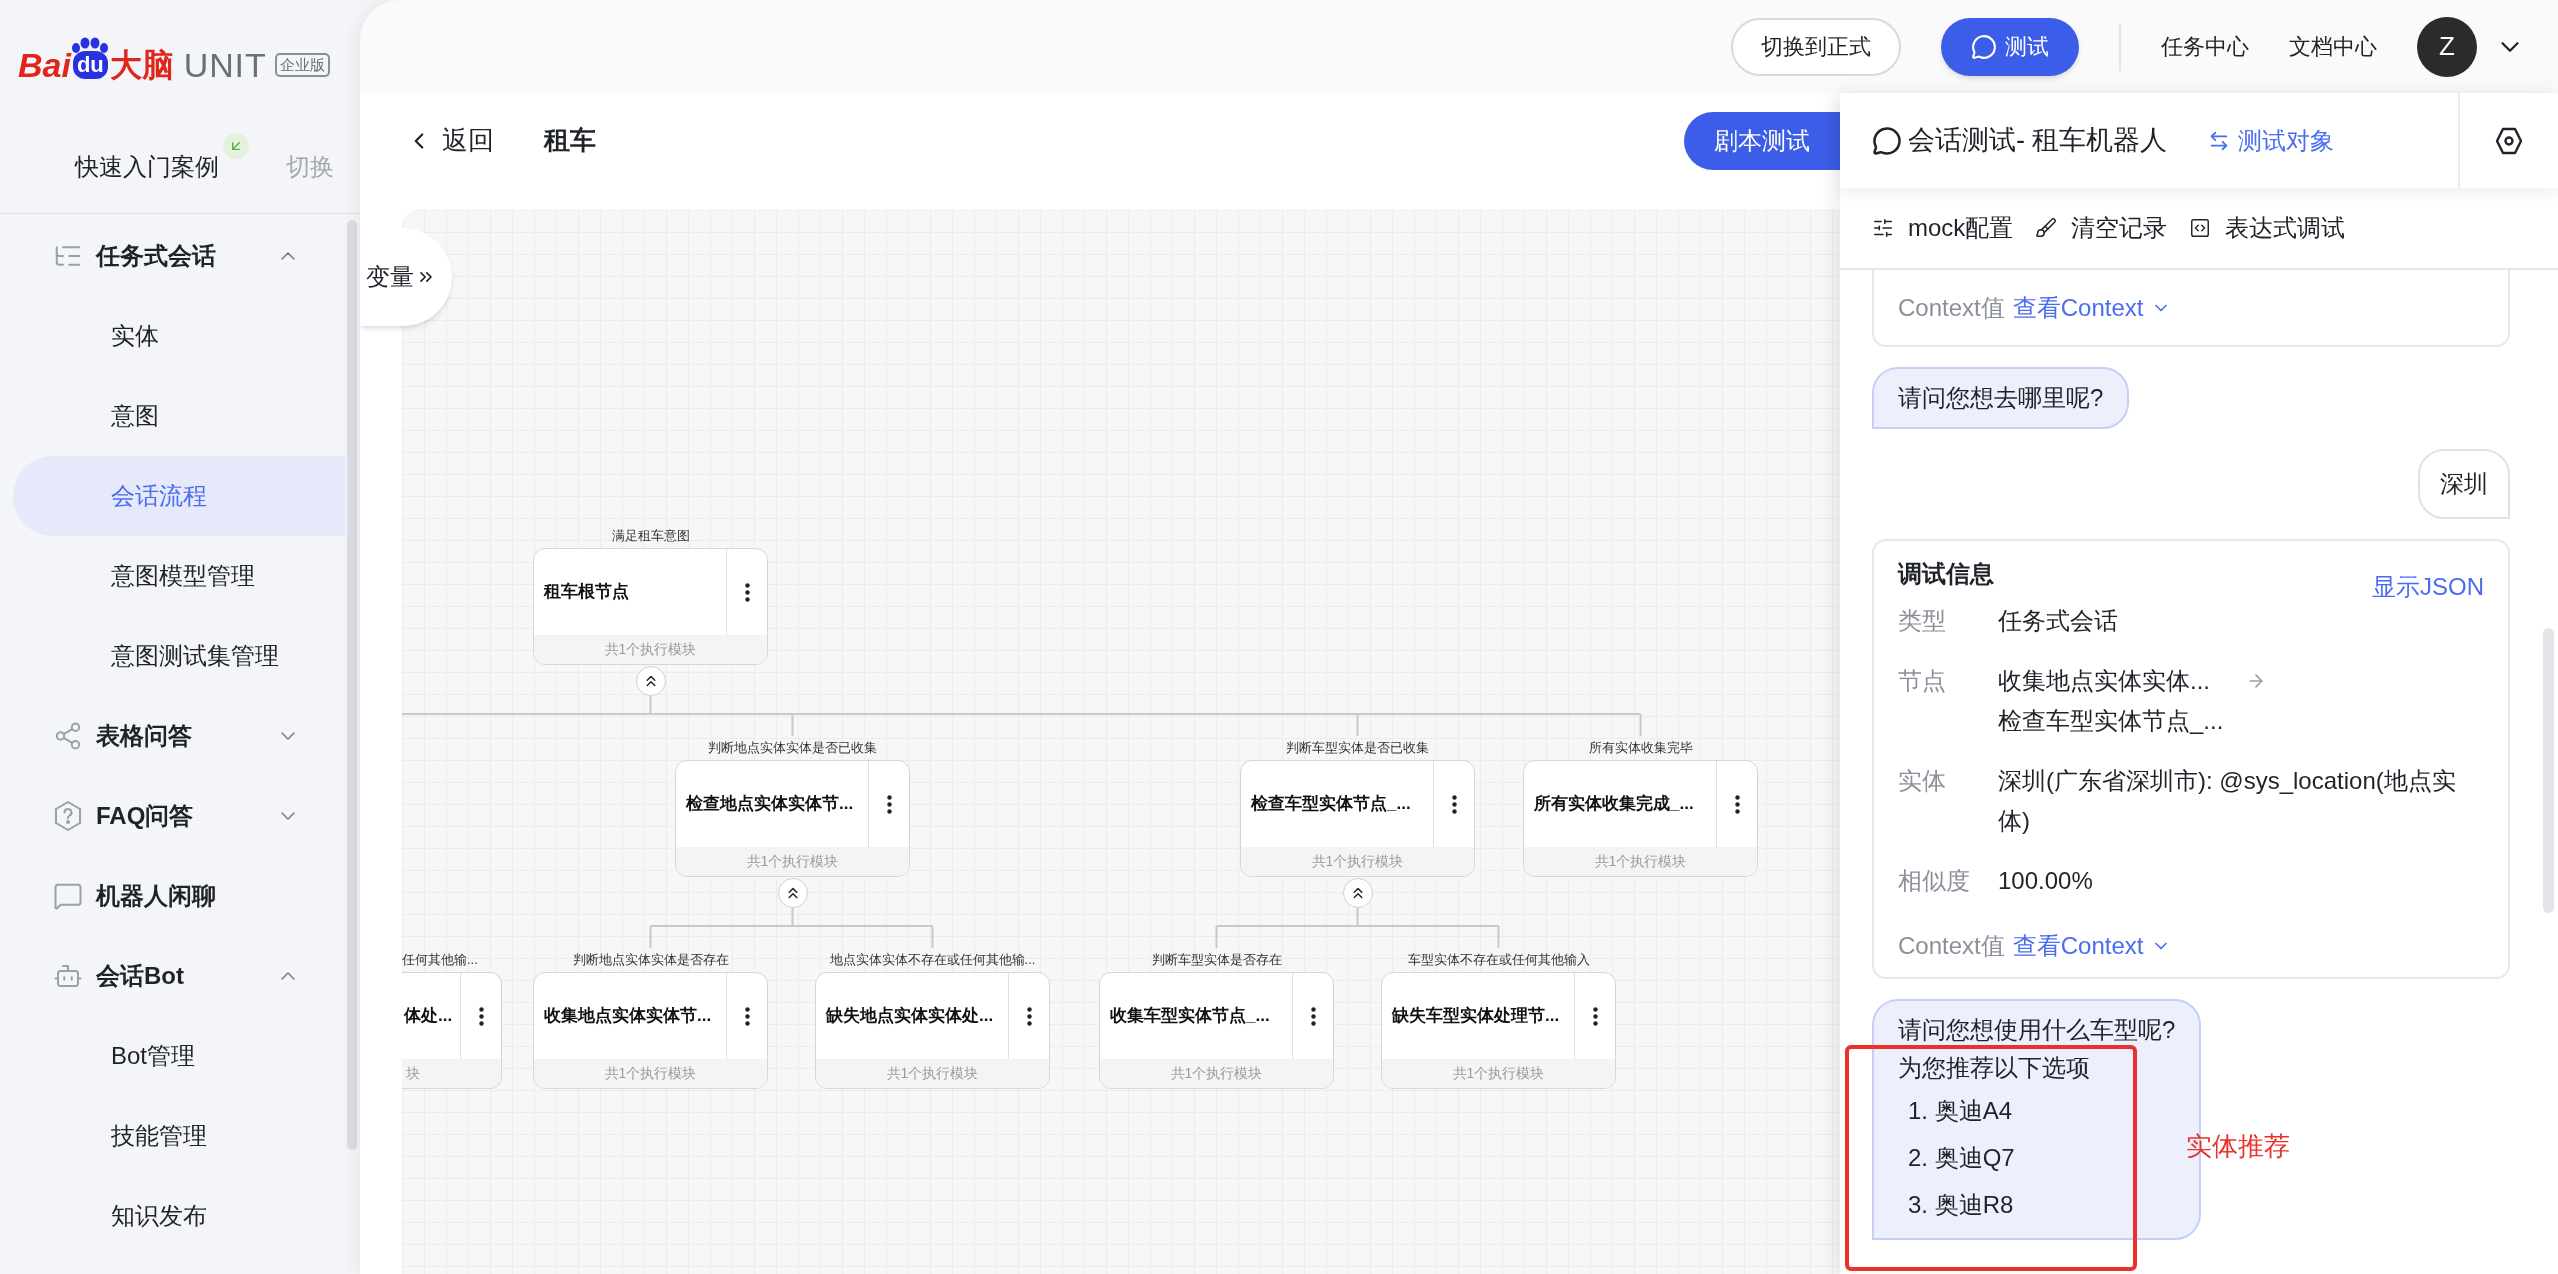 This screenshot has height=1274, width=2558. What do you see at coordinates (2509, 140) in the screenshot?
I see `settings-icon` at bounding box center [2509, 140].